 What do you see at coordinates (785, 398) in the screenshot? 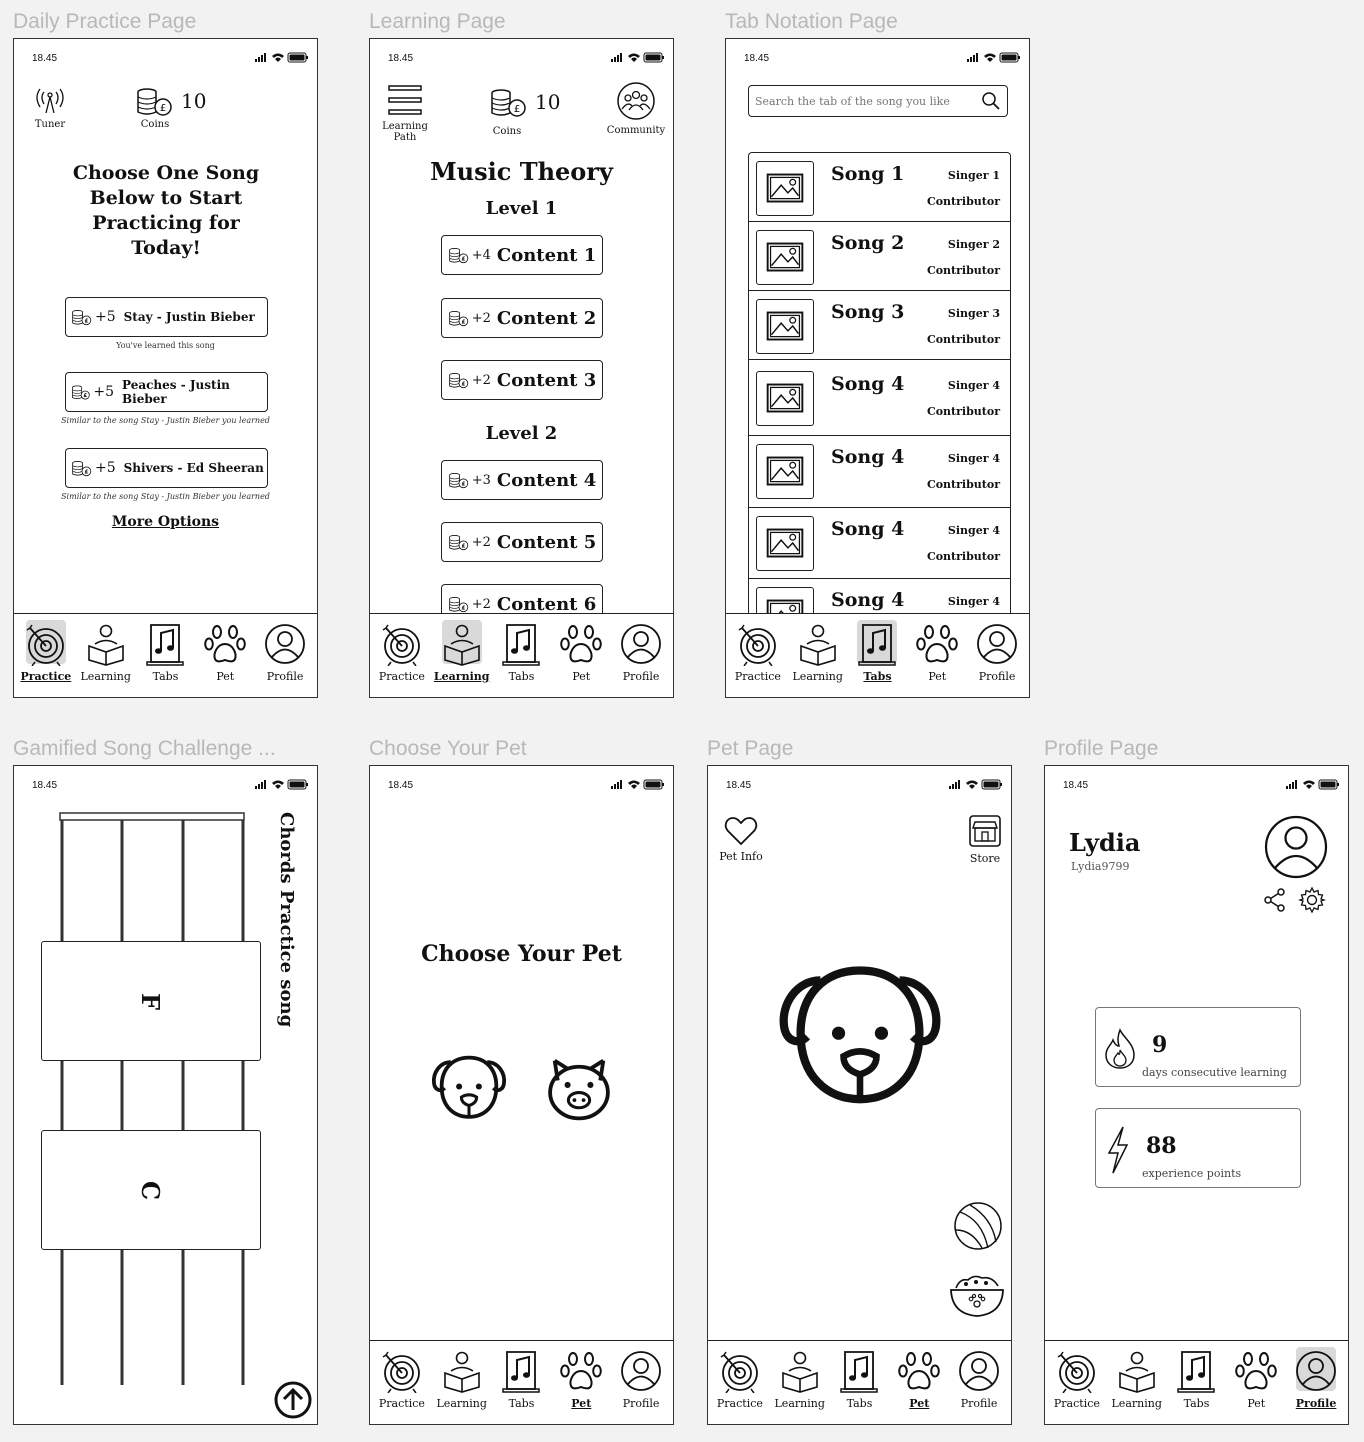
I see `image-icon` at bounding box center [785, 398].